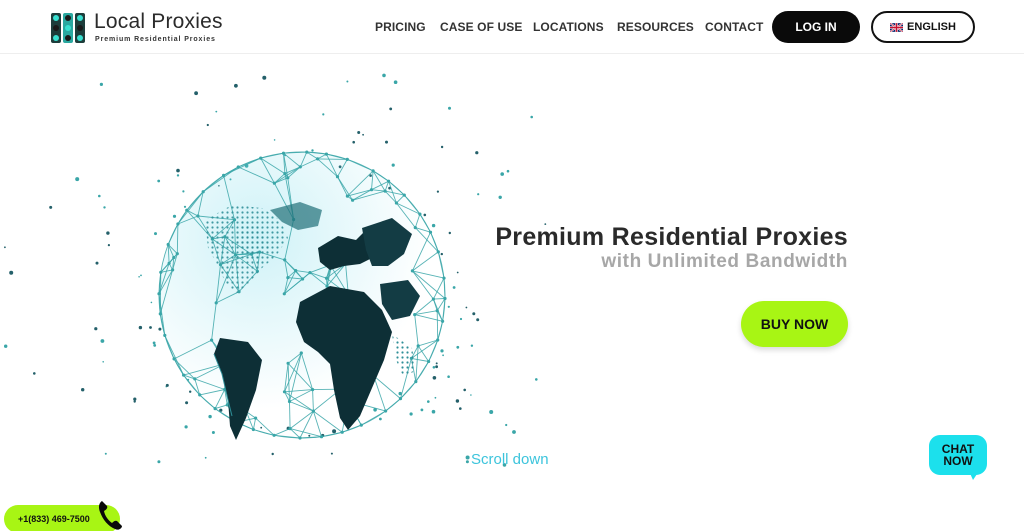  What do you see at coordinates (54, 519) in the screenshot?
I see `phone-number: +1(833) 469-7500` at bounding box center [54, 519].